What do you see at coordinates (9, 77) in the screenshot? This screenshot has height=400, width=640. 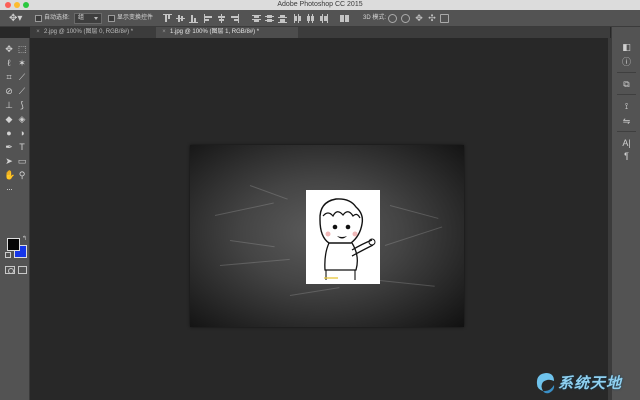 I see `crop-tool-icon: ⌗` at bounding box center [9, 77].